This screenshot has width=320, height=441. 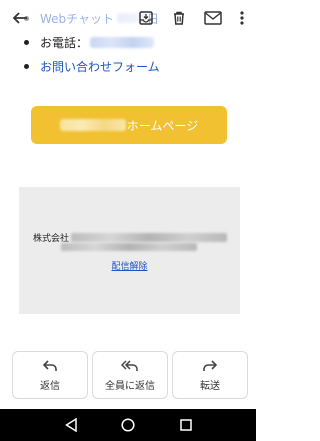 I want to click on unsubscribe-link: 配信解除, so click(x=129, y=265).